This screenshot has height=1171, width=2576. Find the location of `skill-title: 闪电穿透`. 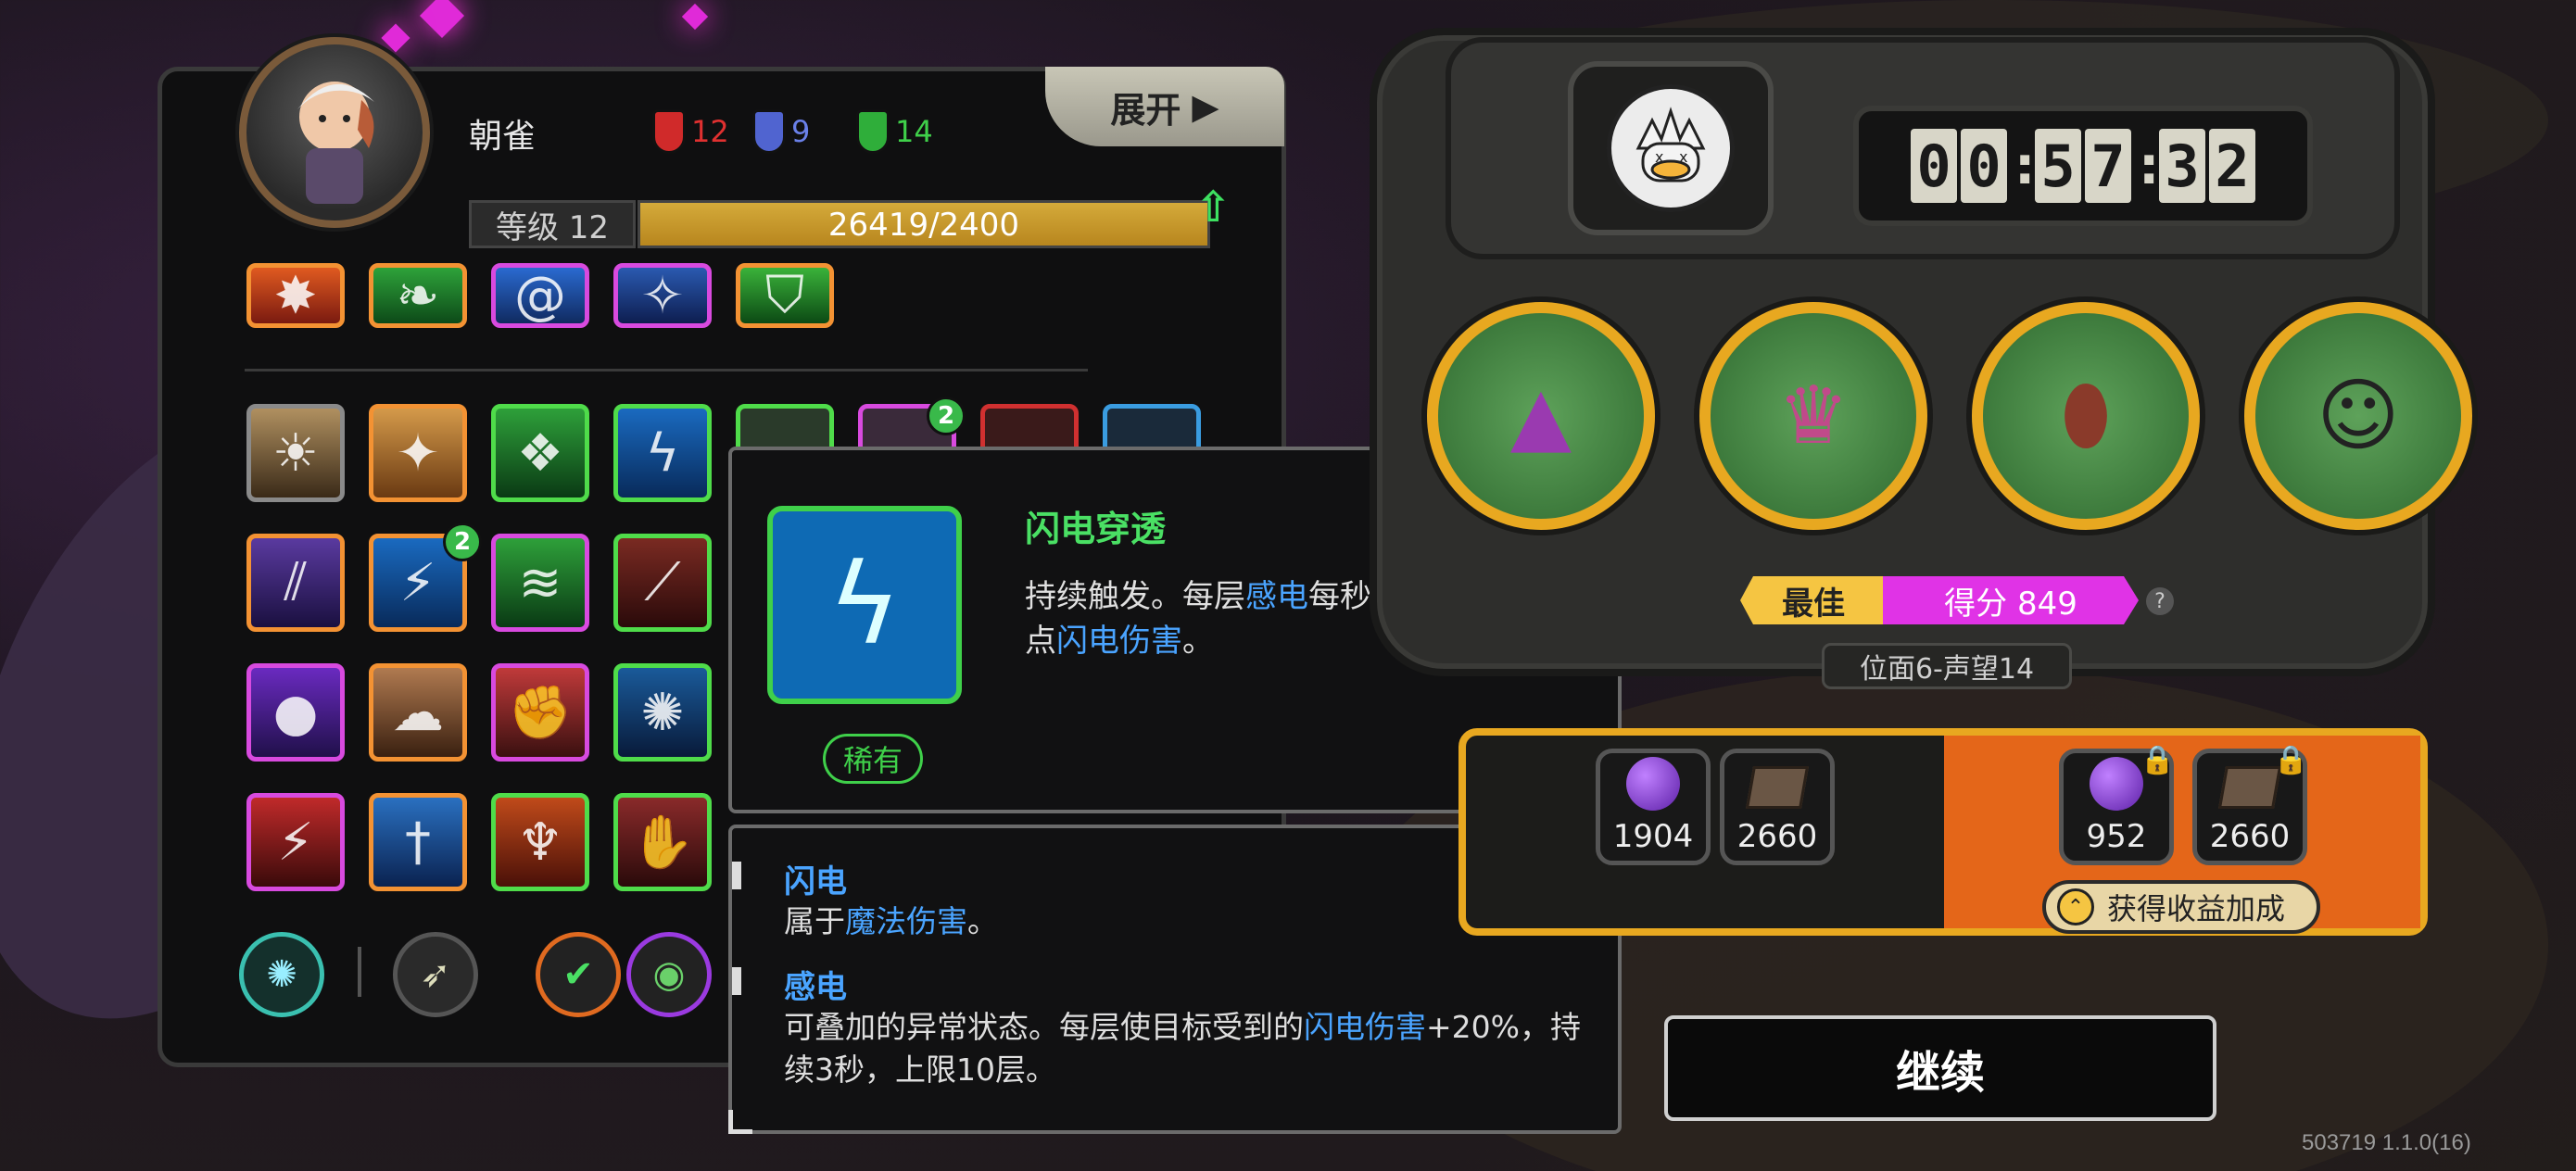

skill-title: 闪电穿透 is located at coordinates (1096, 529).